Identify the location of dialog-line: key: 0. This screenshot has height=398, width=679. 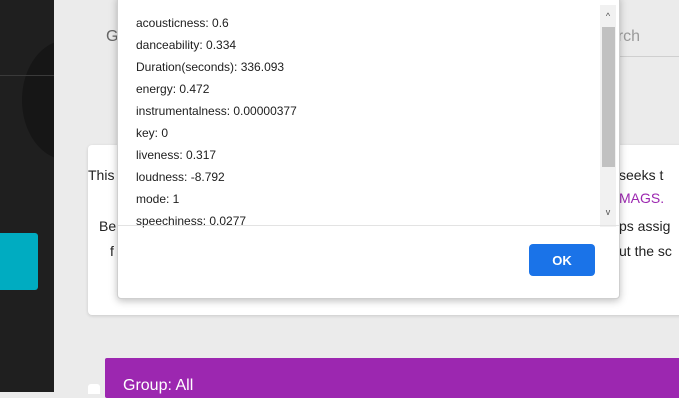
(152, 133).